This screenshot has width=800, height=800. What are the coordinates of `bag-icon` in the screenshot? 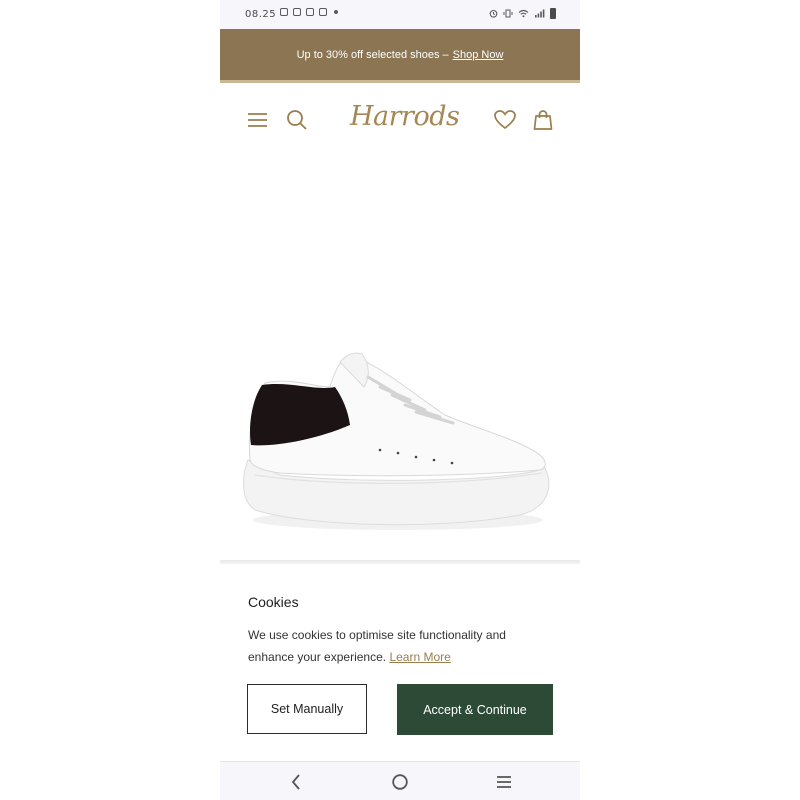 It's located at (543, 120).